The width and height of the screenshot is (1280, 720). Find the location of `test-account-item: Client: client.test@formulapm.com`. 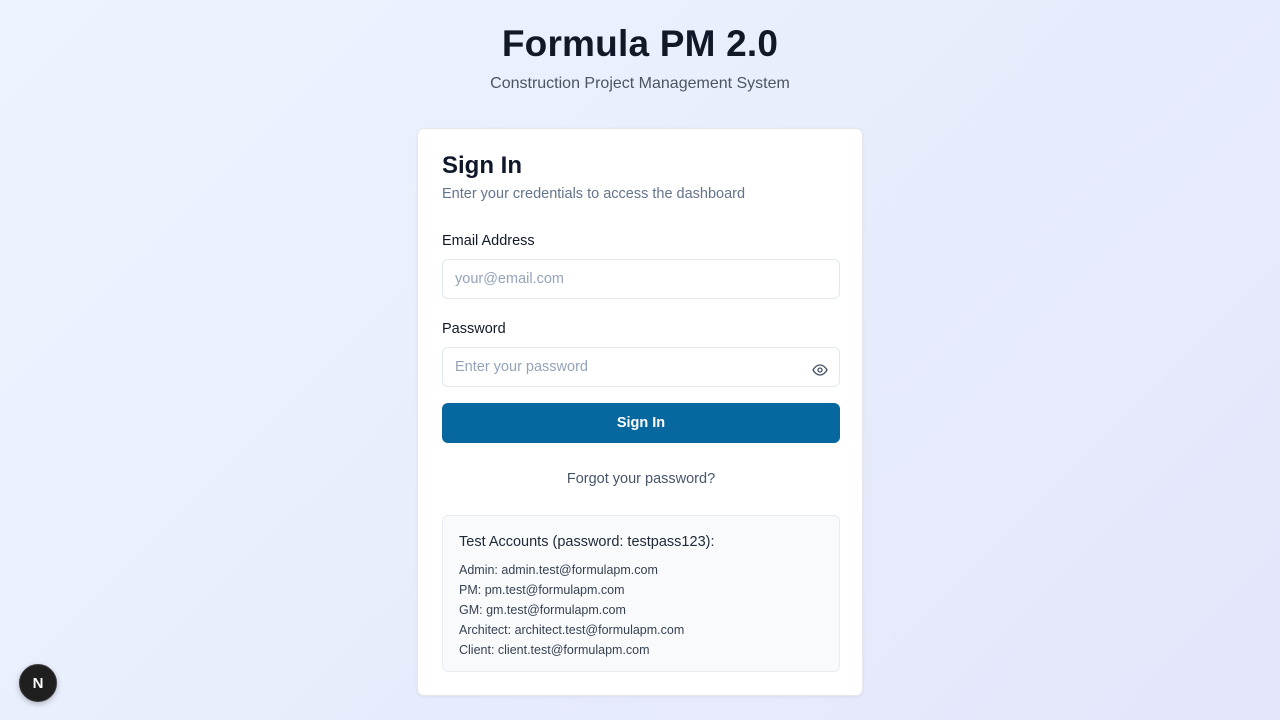

test-account-item: Client: client.test@formulapm.com is located at coordinates (554, 650).